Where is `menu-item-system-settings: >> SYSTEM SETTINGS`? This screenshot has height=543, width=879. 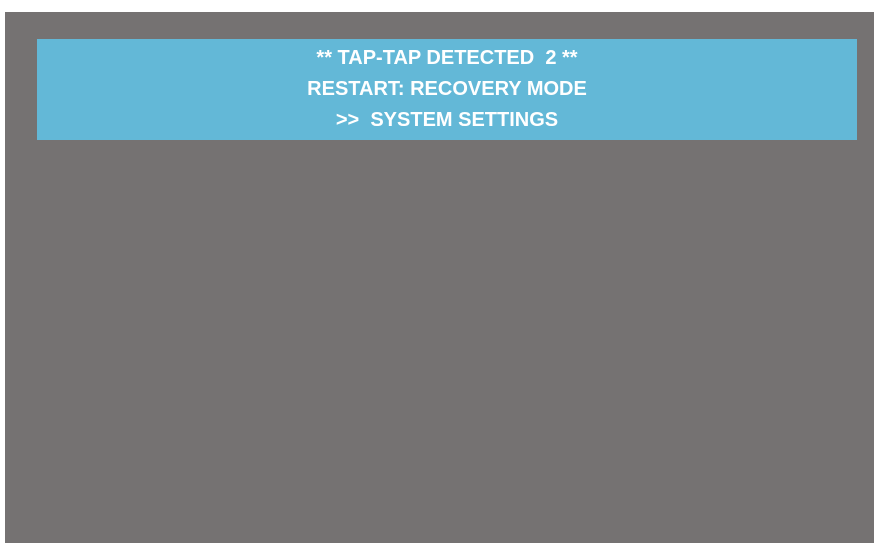 menu-item-system-settings: >> SYSTEM SETTINGS is located at coordinates (447, 120).